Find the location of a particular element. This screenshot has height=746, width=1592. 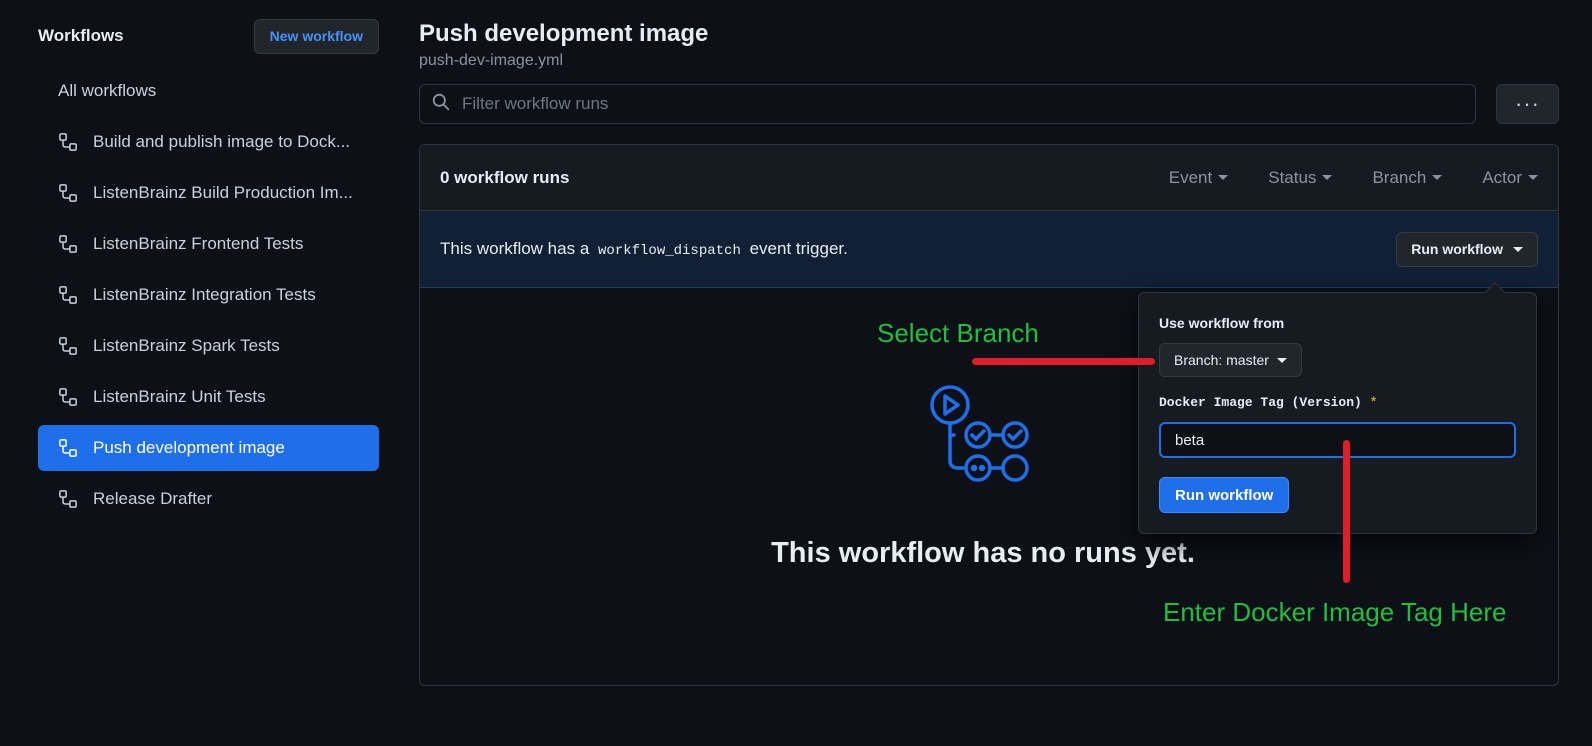

filter-dropdown: Status is located at coordinates (1300, 177).